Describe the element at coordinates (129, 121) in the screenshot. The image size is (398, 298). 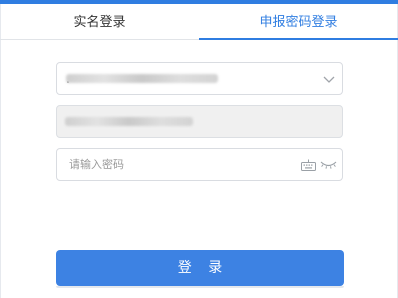
I see `identity-field-value-redacted` at that location.